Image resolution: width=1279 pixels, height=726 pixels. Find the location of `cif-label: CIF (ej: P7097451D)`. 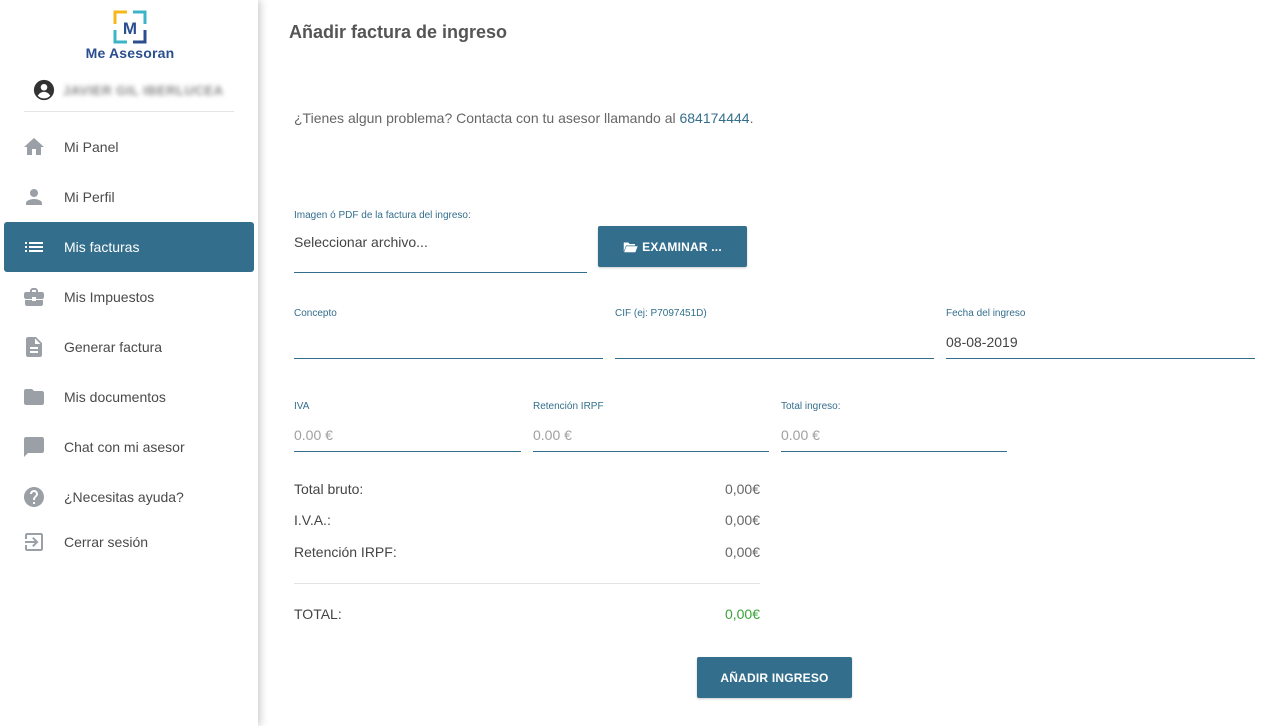

cif-label: CIF (ej: P7097451D) is located at coordinates (661, 313).